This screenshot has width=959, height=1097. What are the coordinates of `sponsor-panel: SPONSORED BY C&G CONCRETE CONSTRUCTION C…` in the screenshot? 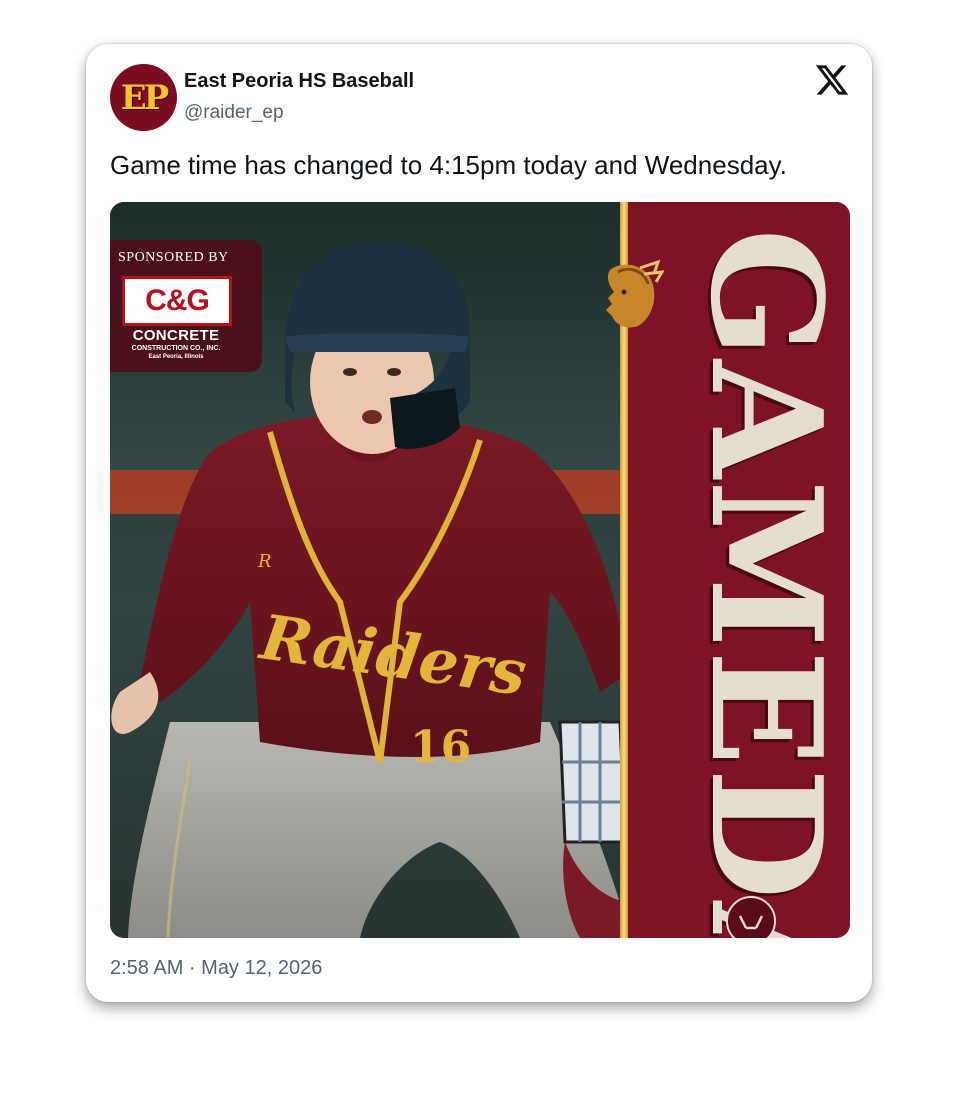 It's located at (186, 306).